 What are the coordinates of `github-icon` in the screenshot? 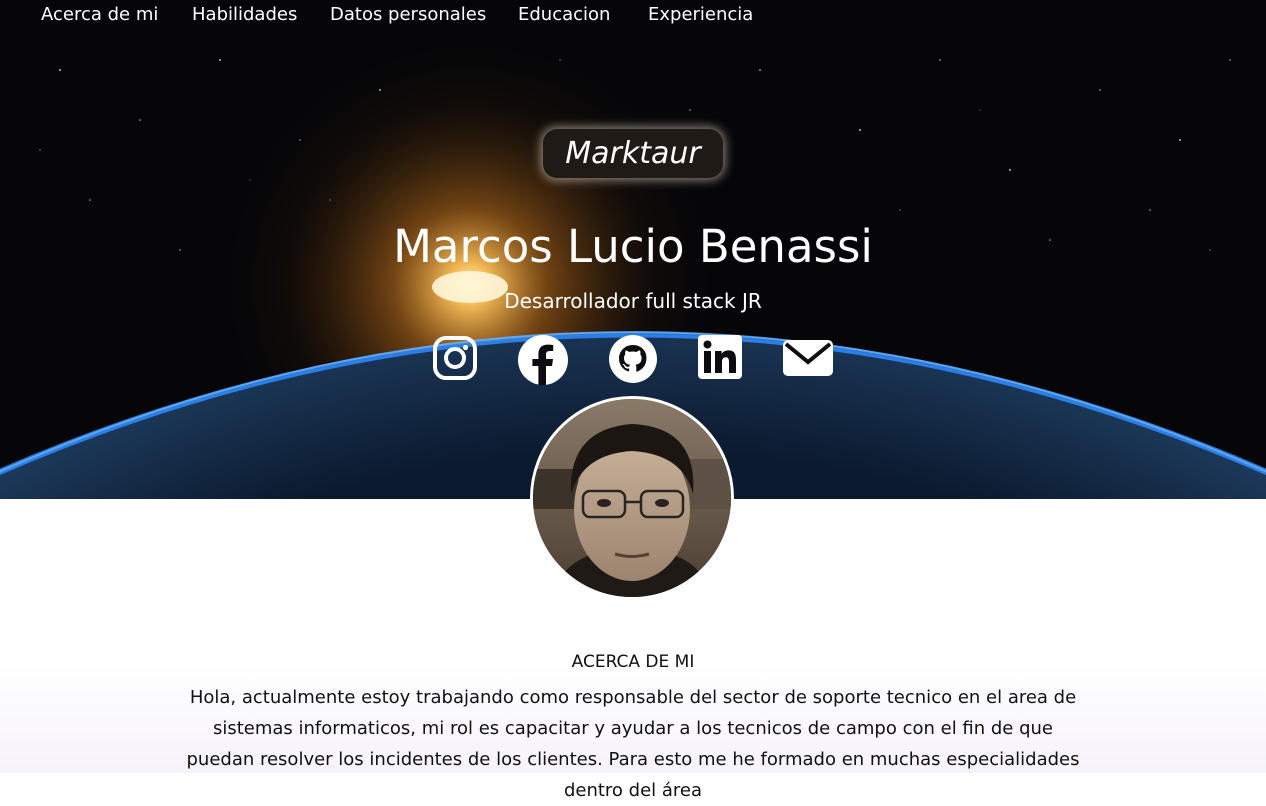 It's located at (633, 359).